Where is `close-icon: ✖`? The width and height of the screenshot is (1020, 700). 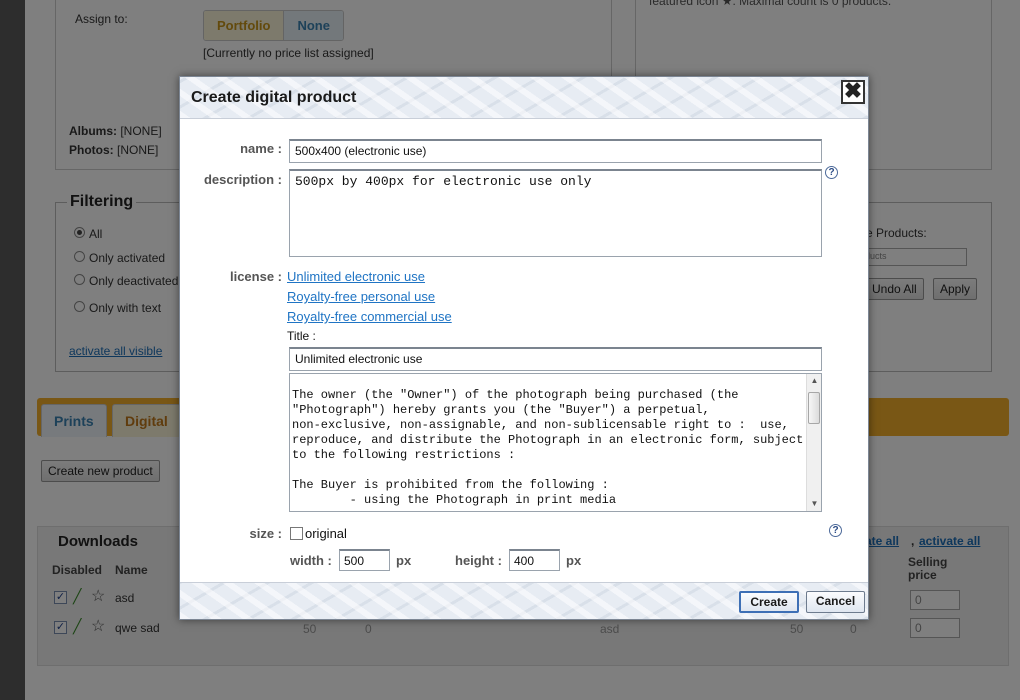
close-icon: ✖ is located at coordinates (853, 92).